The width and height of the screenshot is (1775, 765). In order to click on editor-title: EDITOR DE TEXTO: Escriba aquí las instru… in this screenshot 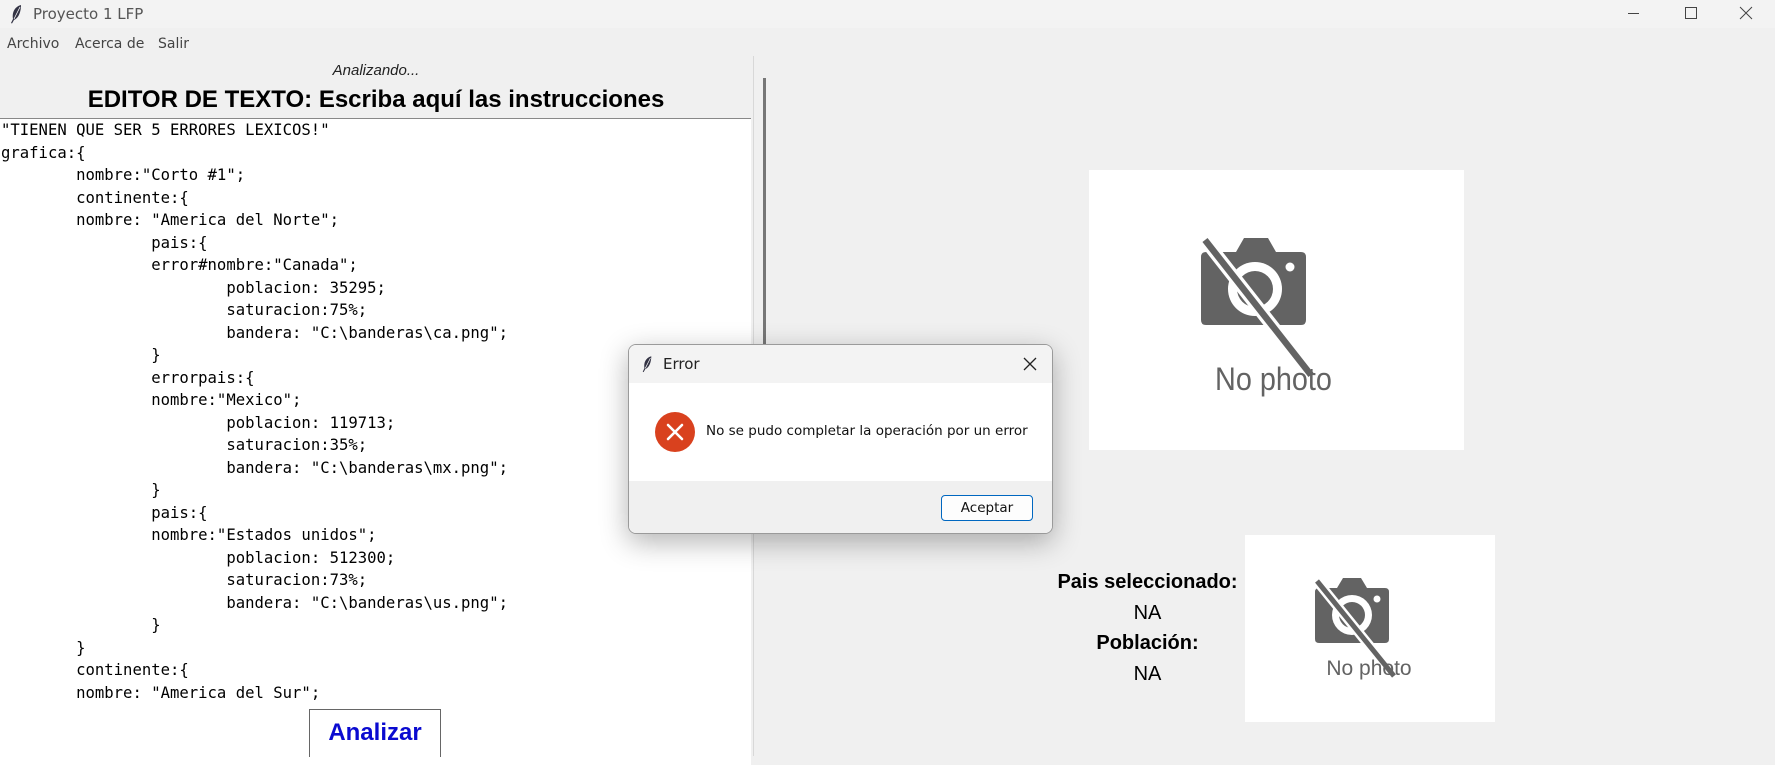, I will do `click(376, 99)`.